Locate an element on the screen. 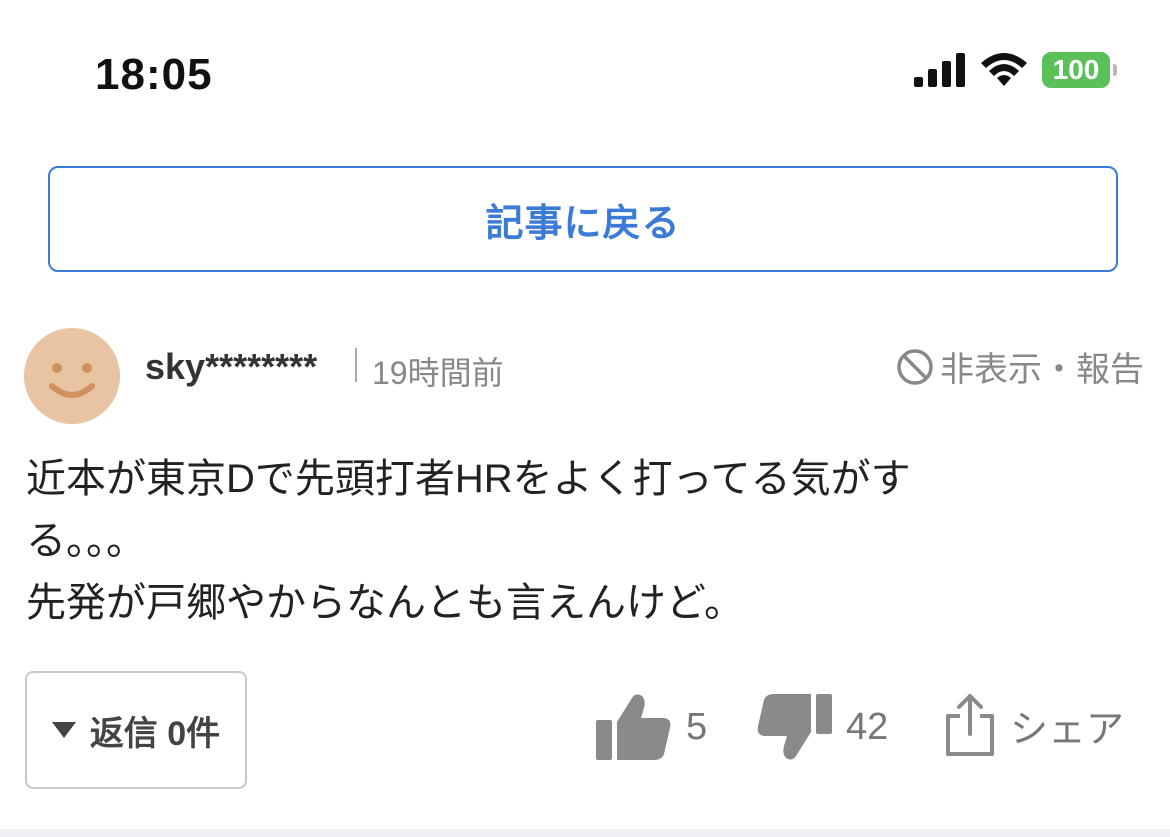  thumbs-down-icon is located at coordinates (794, 727).